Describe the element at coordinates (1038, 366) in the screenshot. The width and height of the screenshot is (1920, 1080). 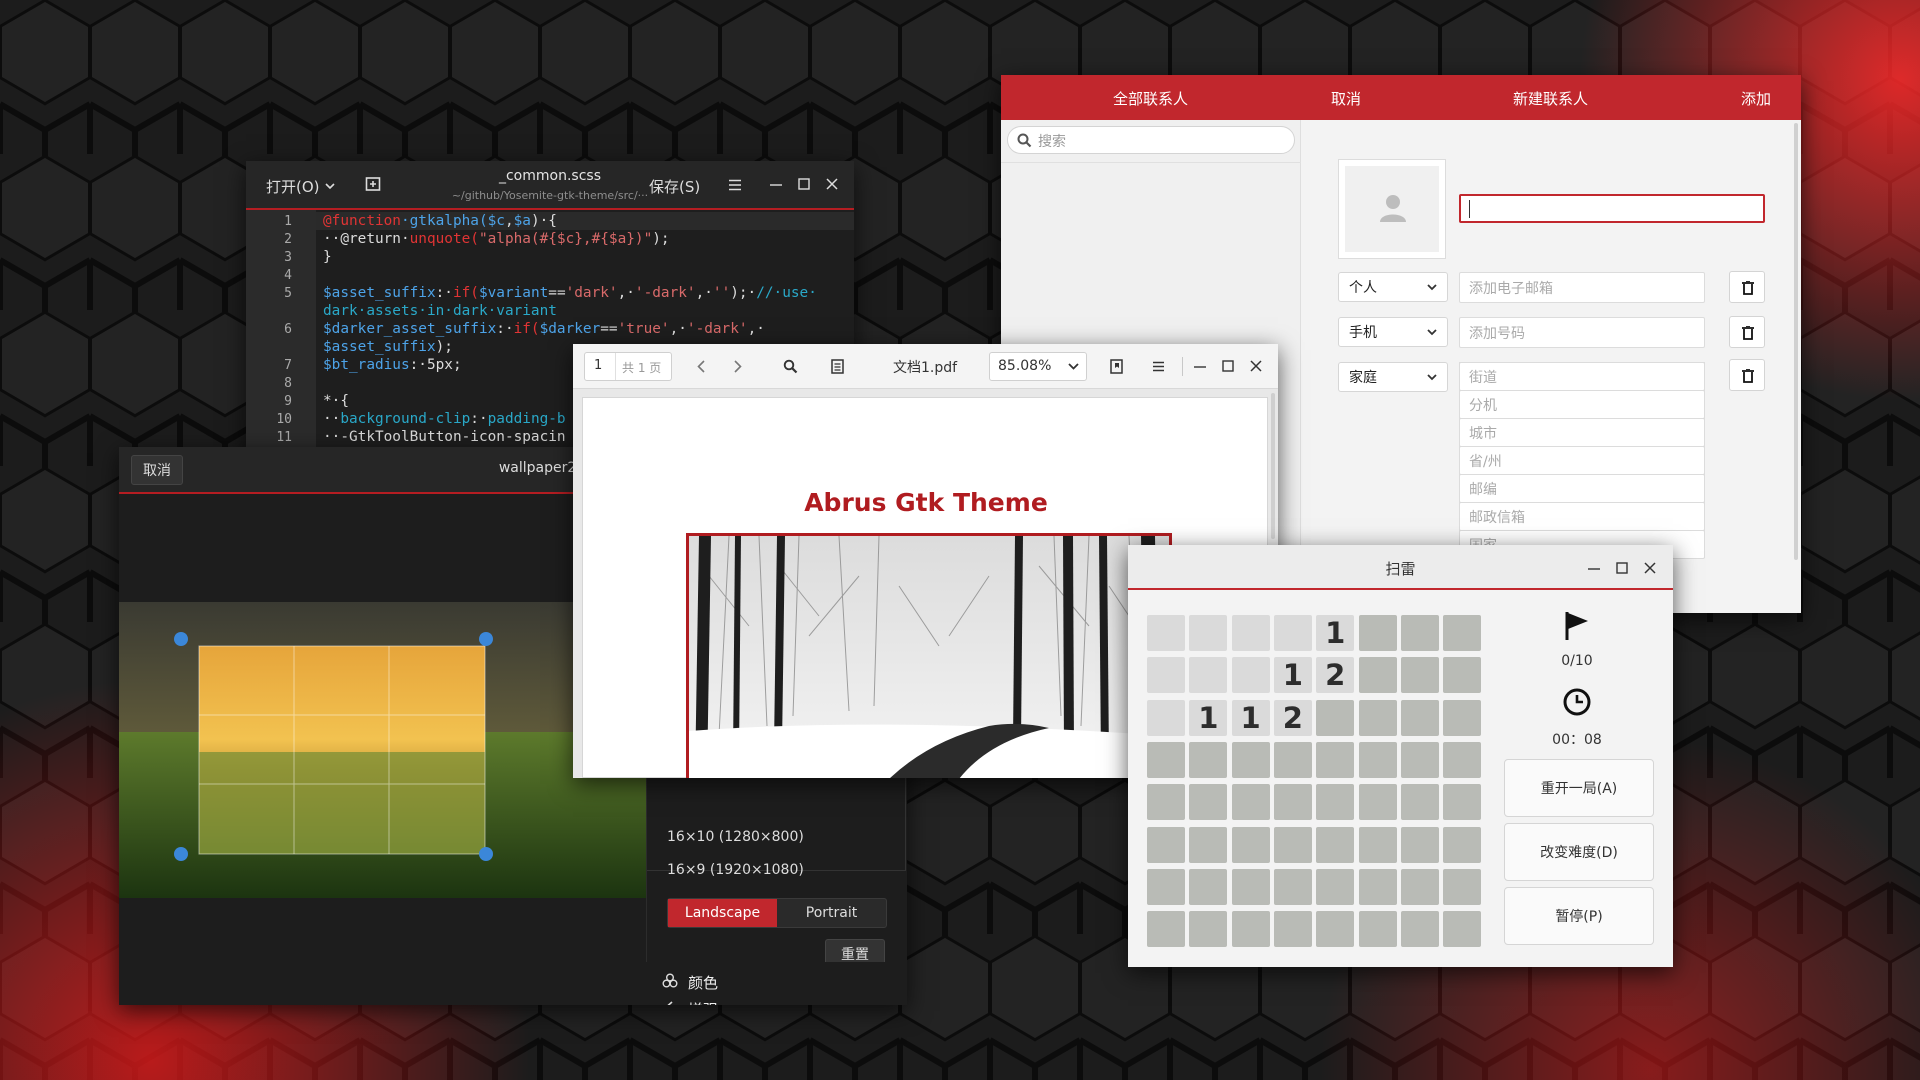
I see `zoom-select: 85.08%` at that location.